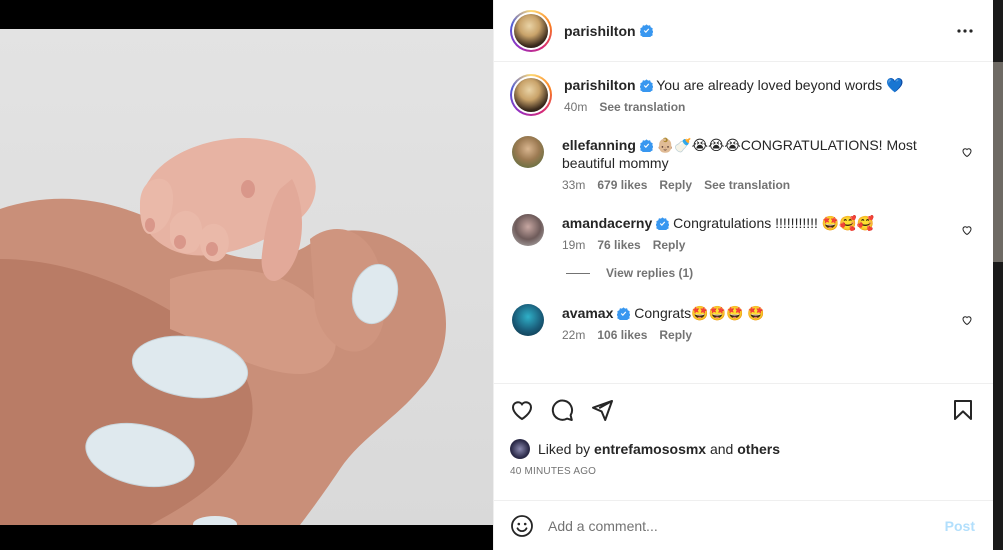 The height and width of the screenshot is (550, 1003). Describe the element at coordinates (721, 449) in the screenshot. I see `liked-and: and` at that location.